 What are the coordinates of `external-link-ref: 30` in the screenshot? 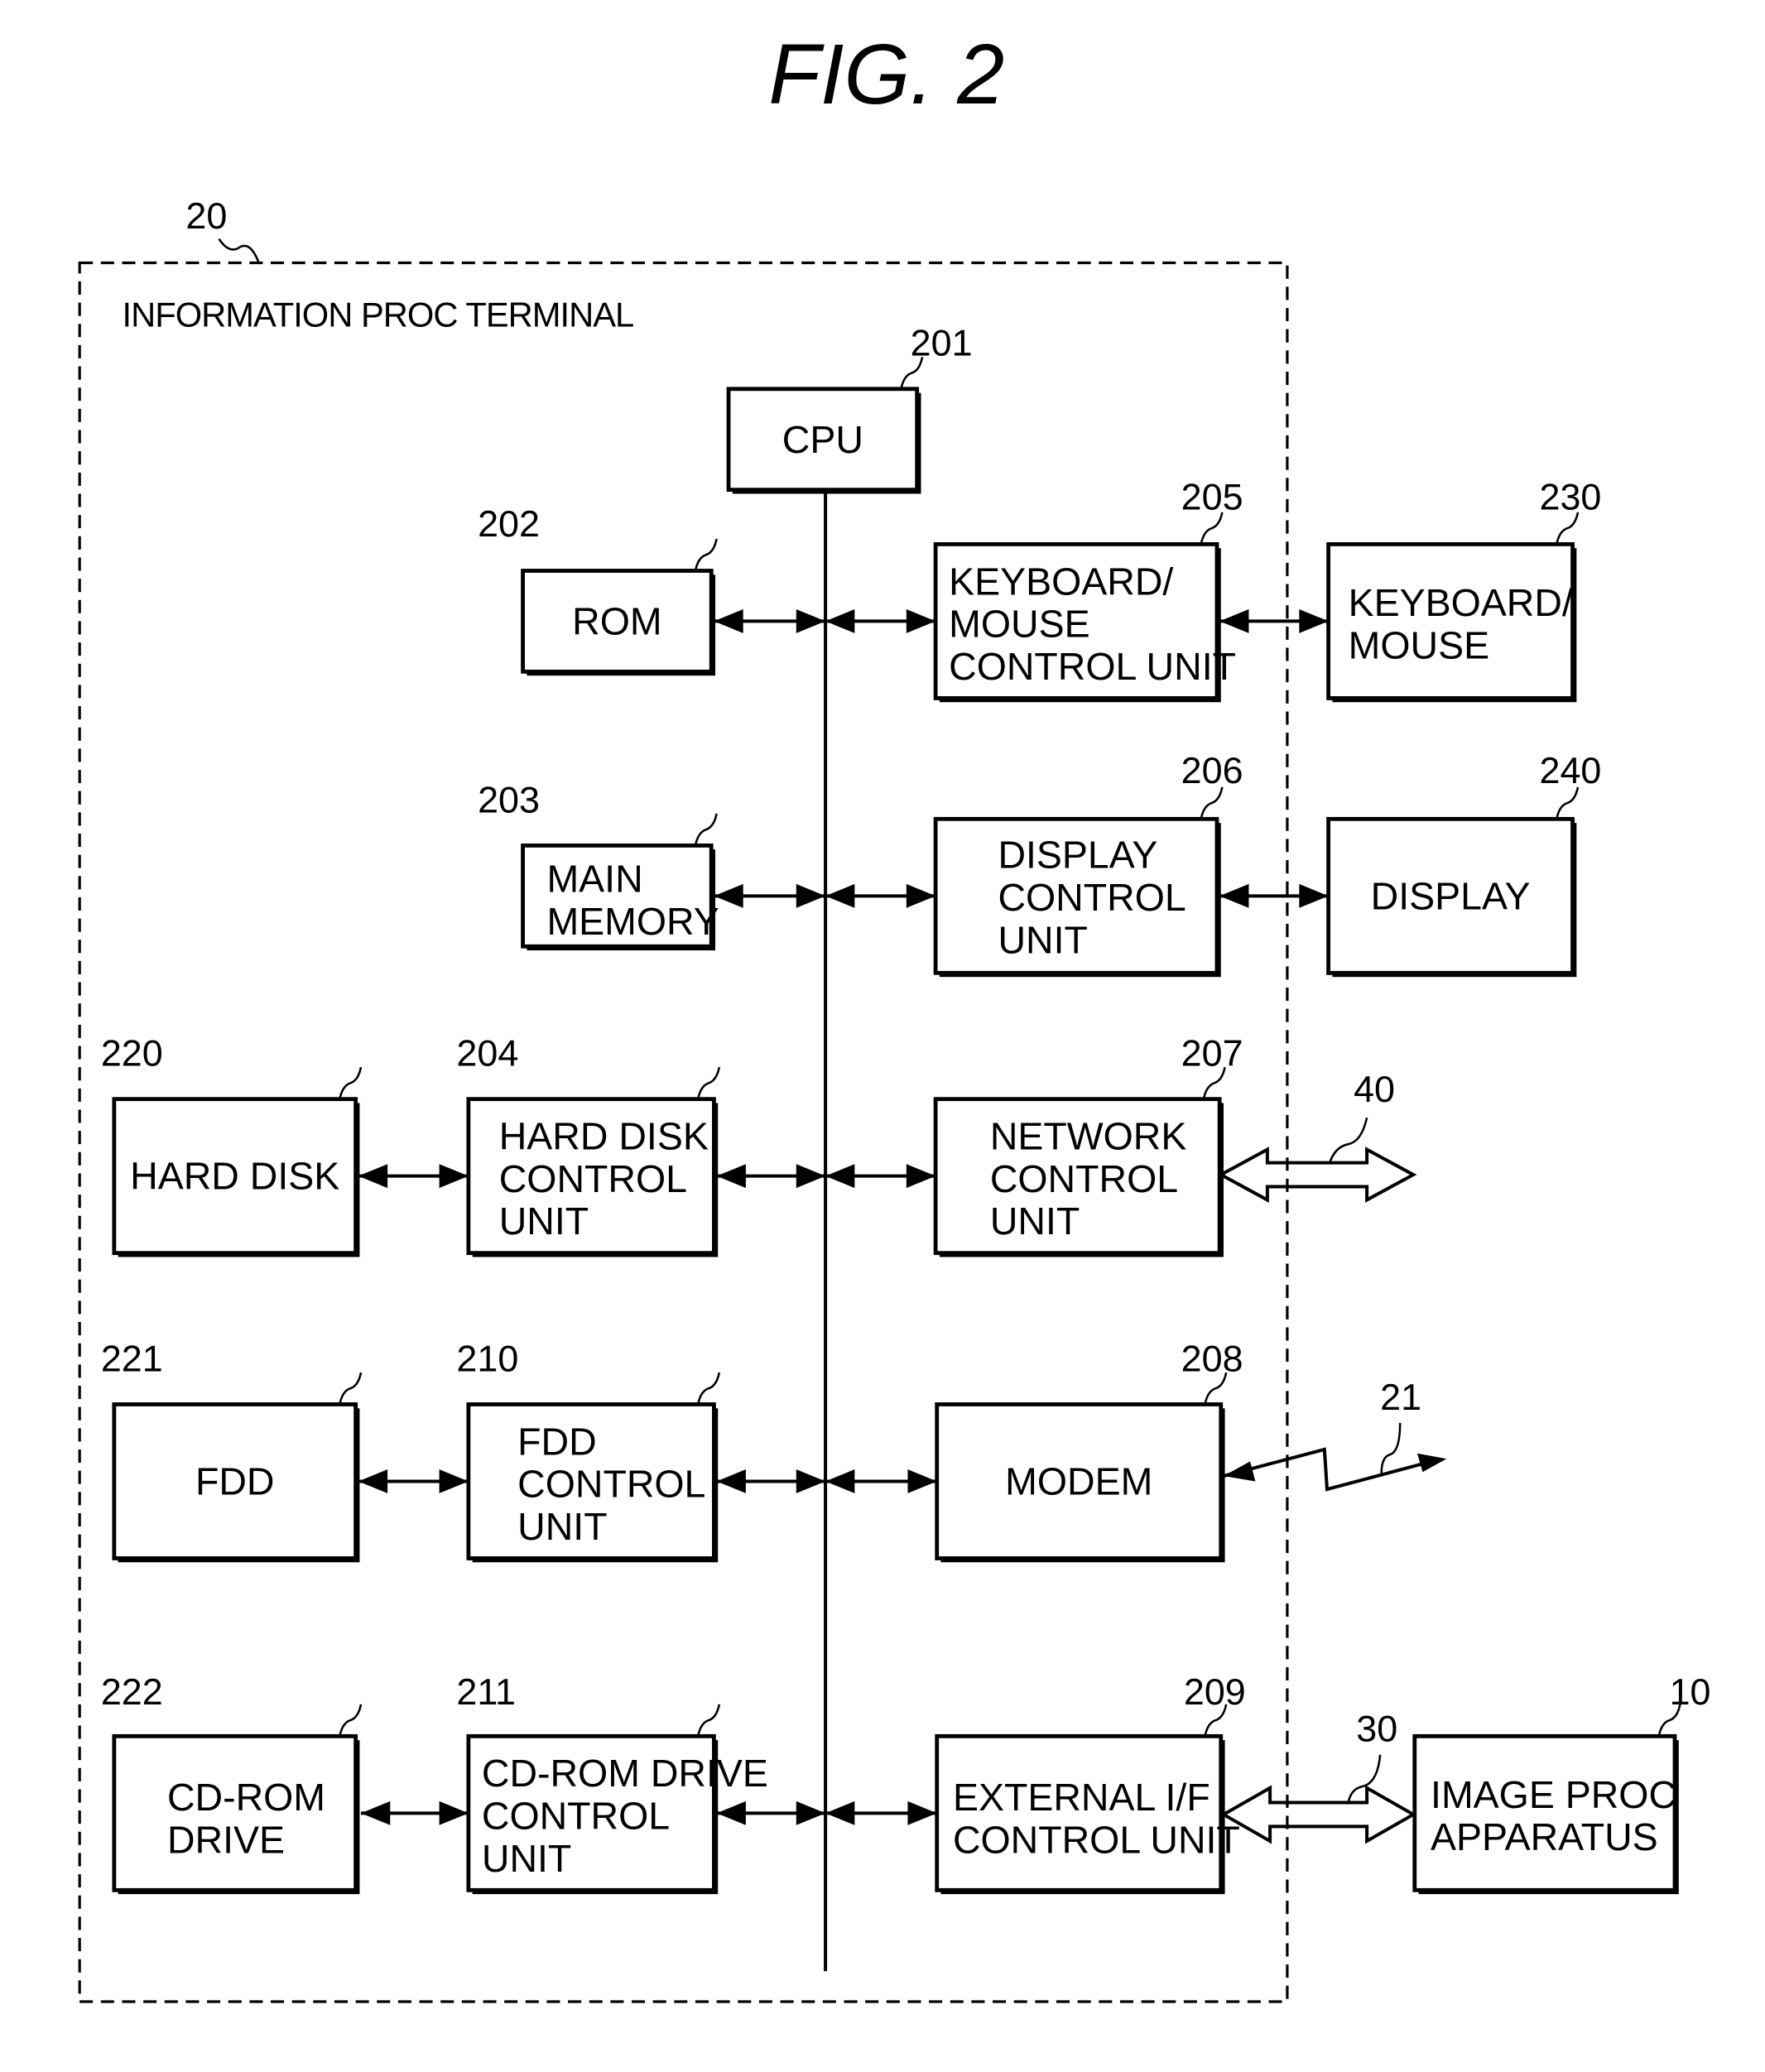 It's located at (1376, 1729).